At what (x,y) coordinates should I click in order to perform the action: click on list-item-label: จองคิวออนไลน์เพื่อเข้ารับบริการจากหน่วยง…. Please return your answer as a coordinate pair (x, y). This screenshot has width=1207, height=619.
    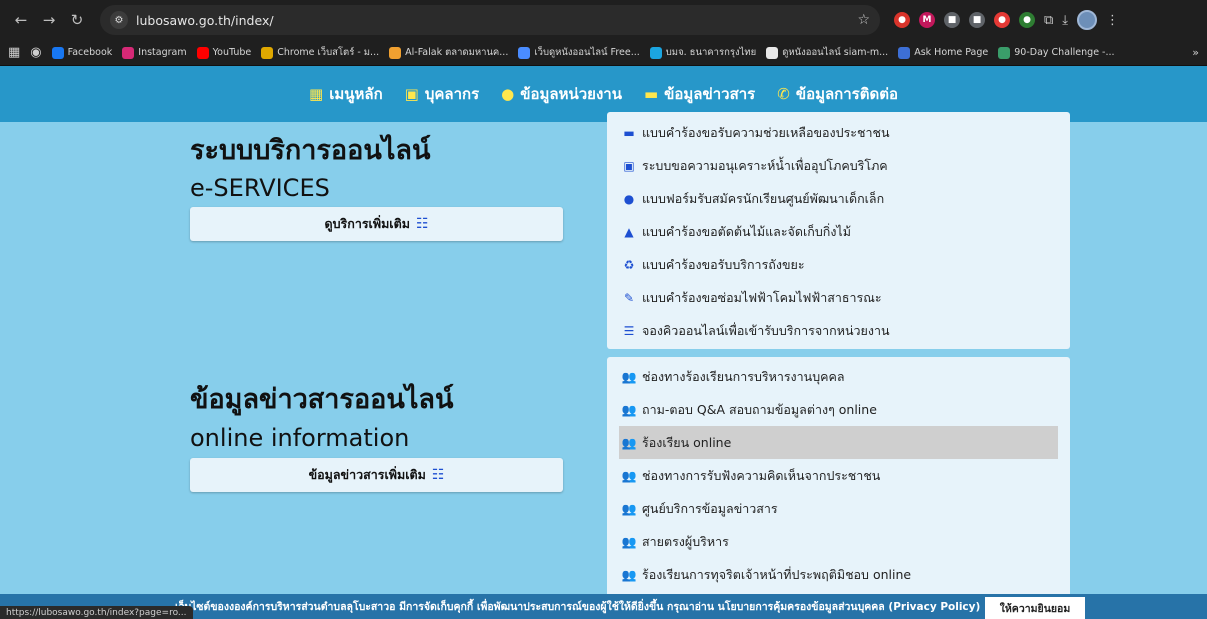
    Looking at the image, I should click on (766, 330).